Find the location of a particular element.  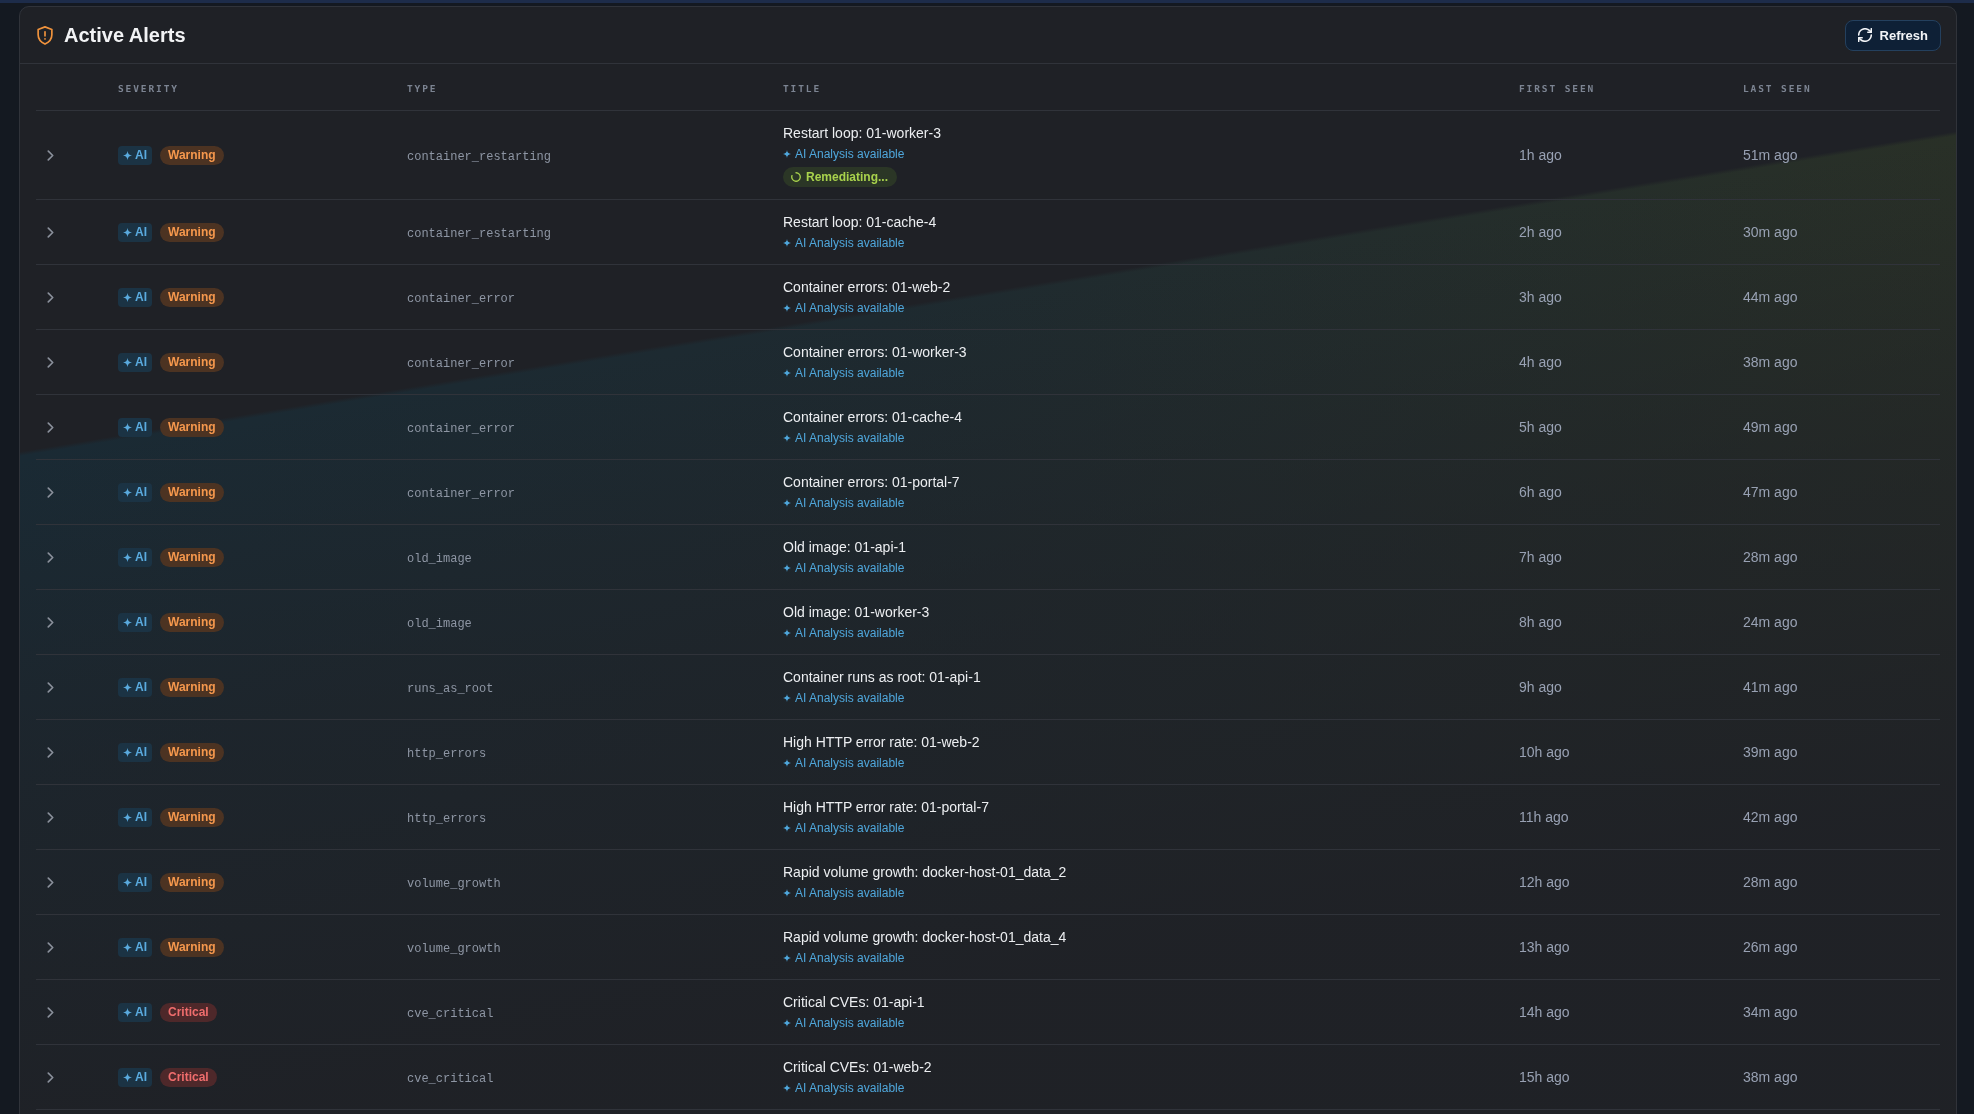

first-seen-time: 12h ago is located at coordinates (1544, 882).